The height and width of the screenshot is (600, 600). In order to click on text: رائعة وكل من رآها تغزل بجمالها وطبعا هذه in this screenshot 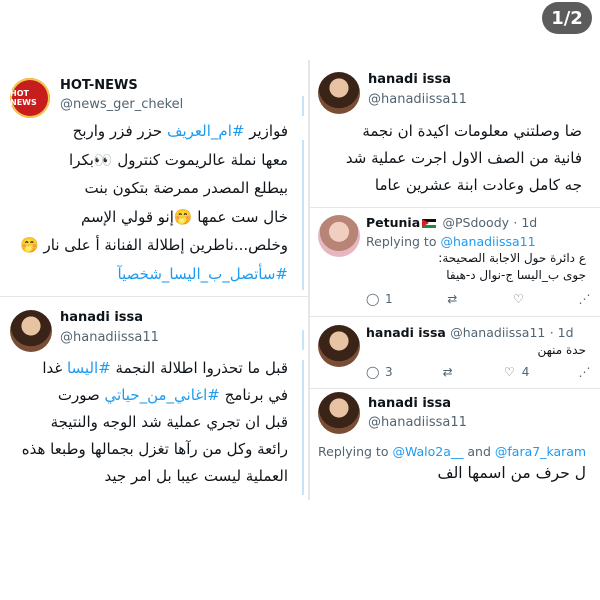, I will do `click(154, 449)`.